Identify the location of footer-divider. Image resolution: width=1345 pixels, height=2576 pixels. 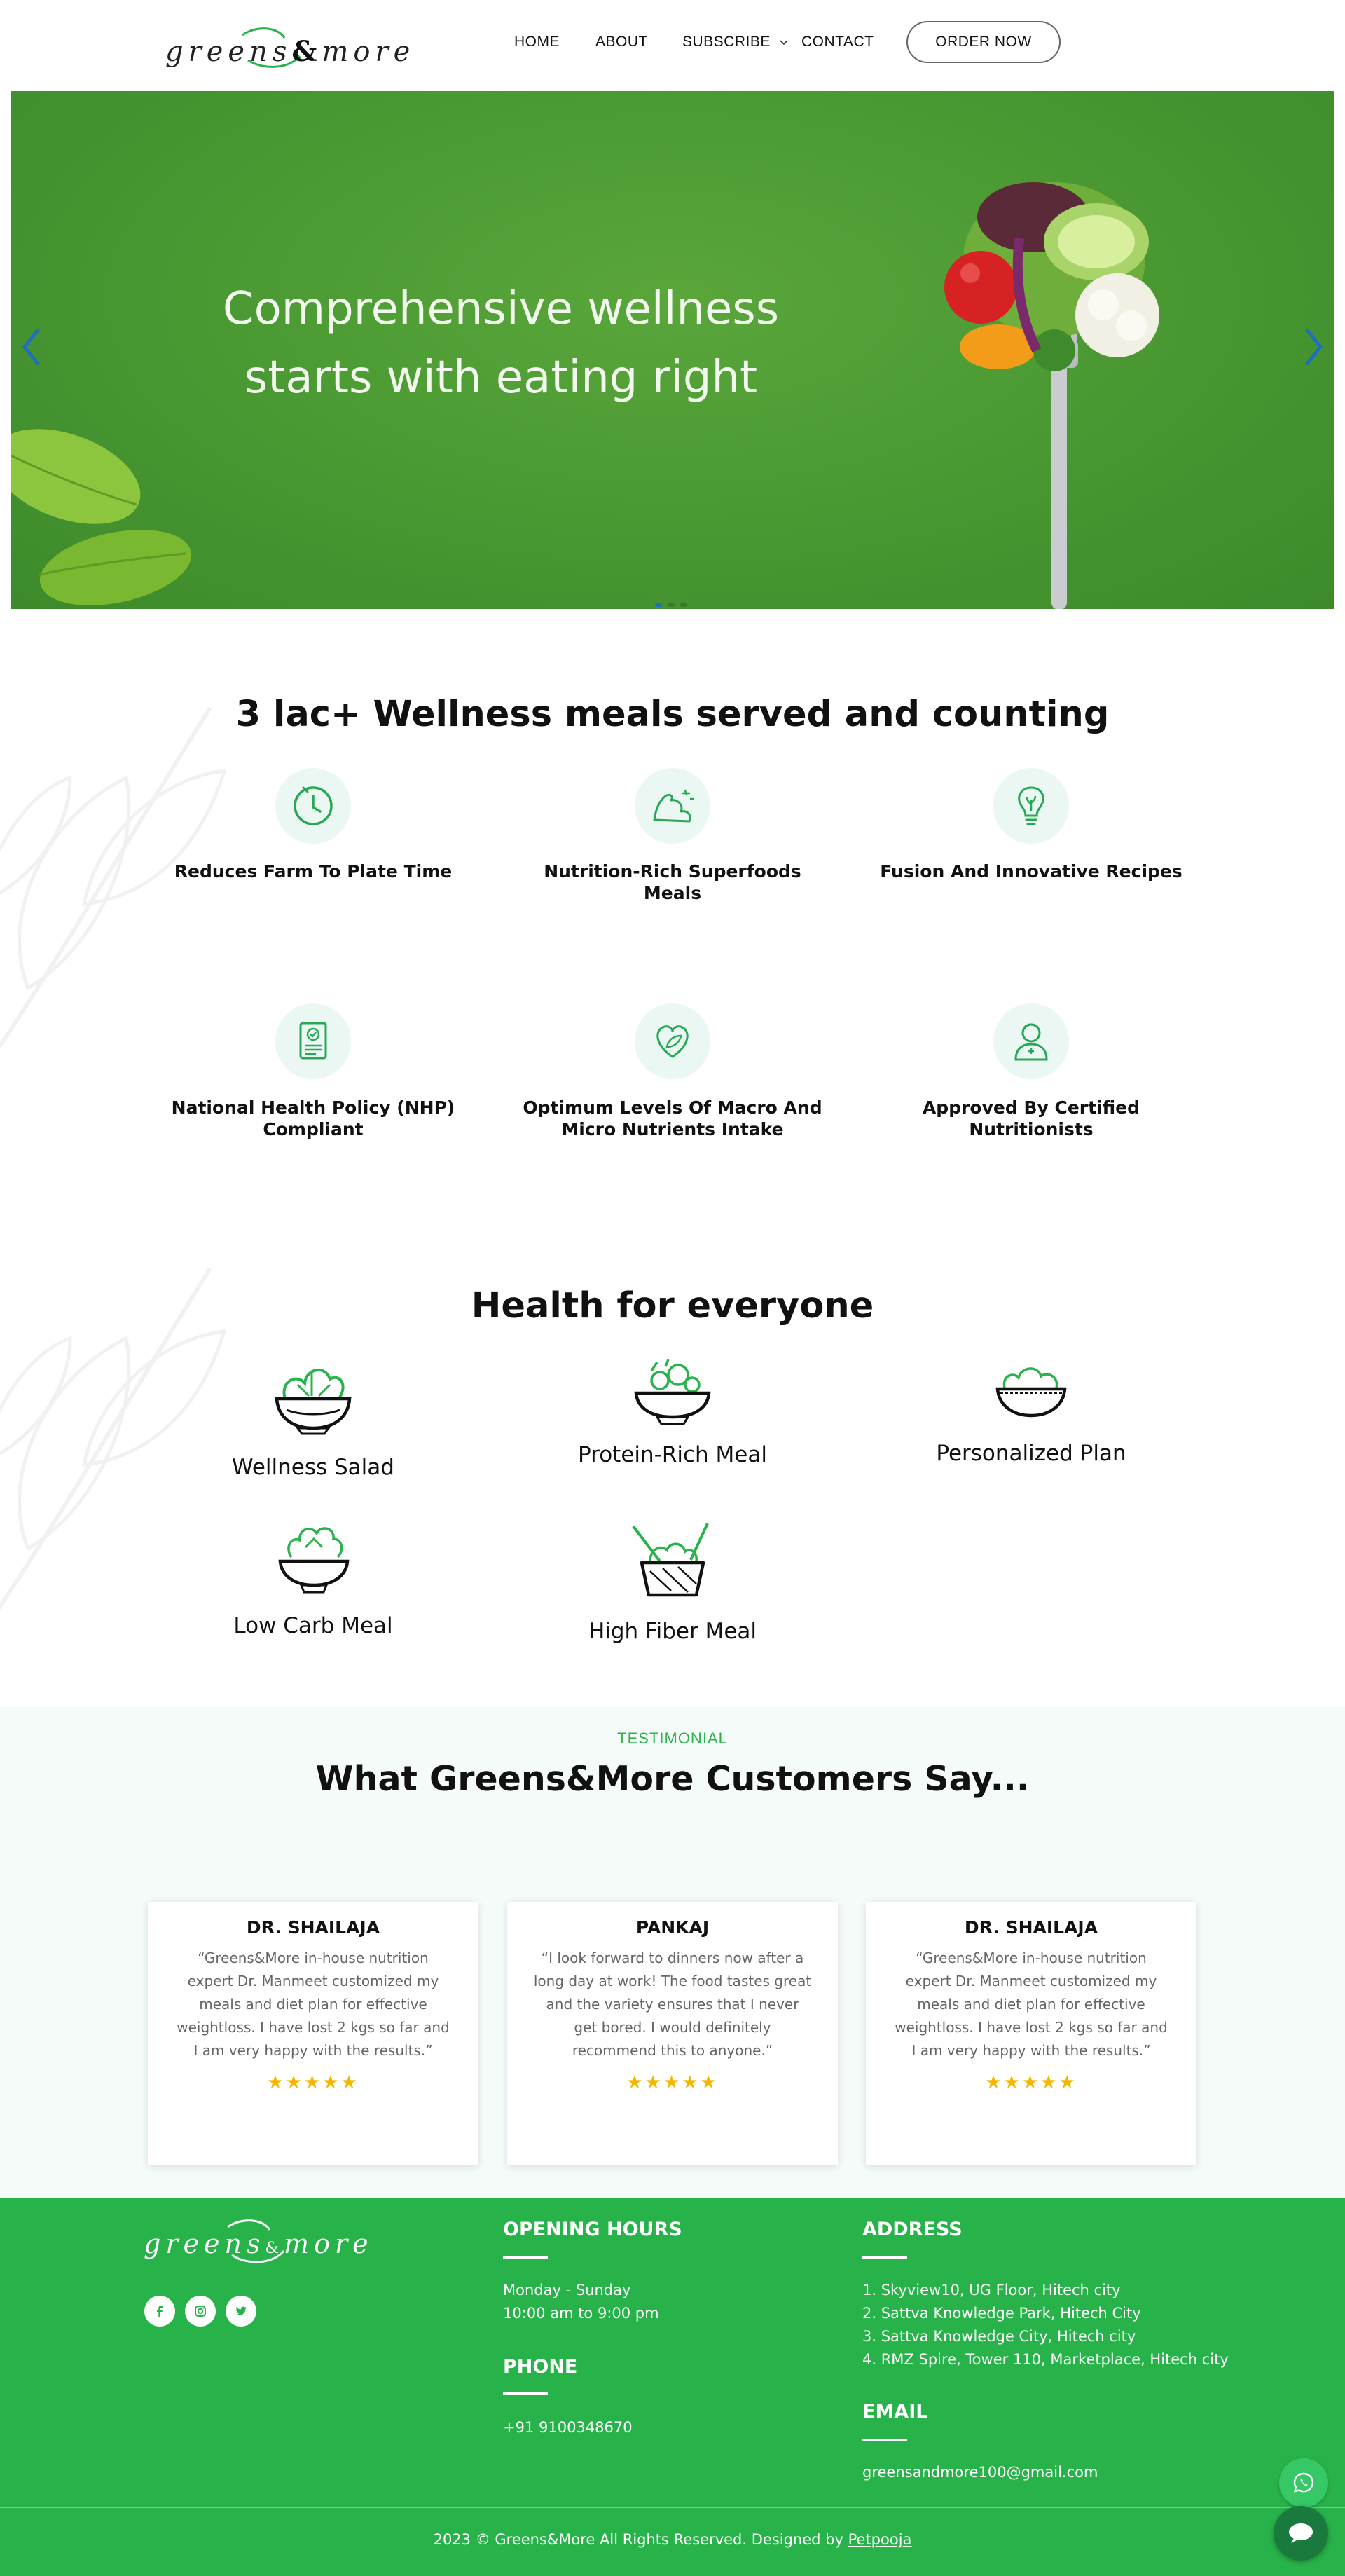
(672, 2507).